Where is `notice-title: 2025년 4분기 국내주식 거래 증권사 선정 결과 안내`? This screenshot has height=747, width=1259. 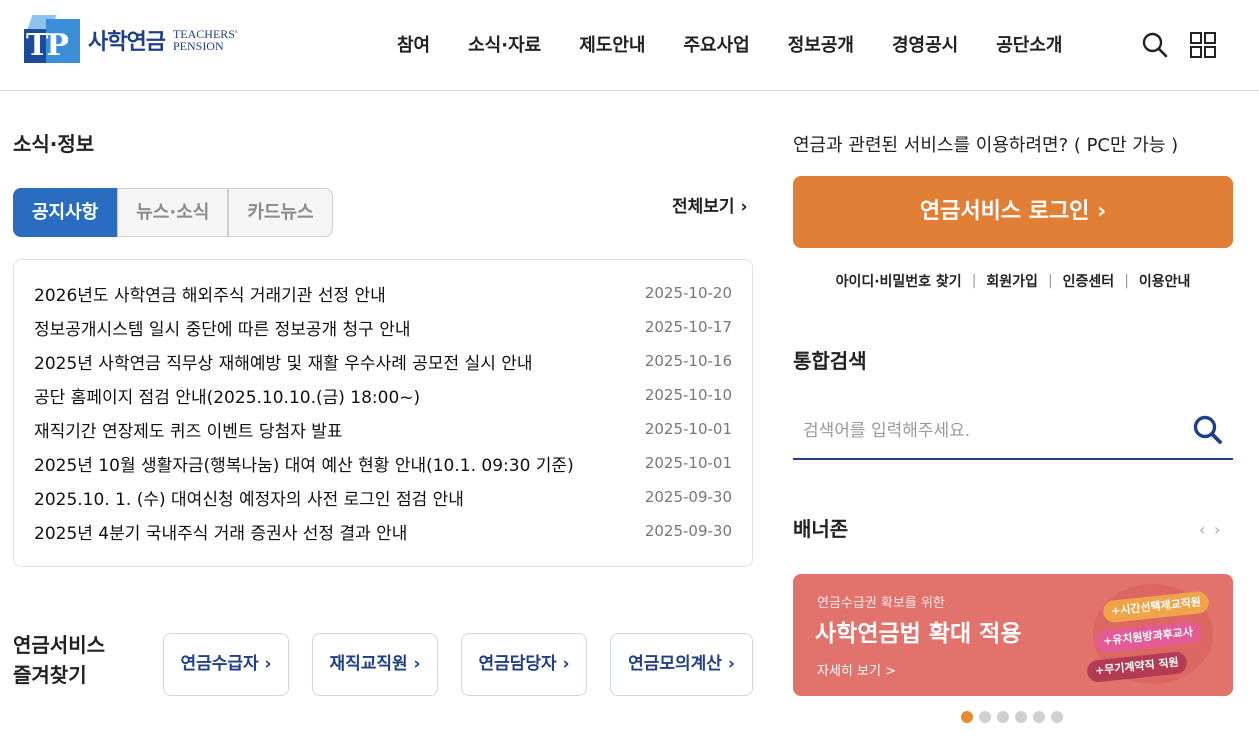
notice-title: 2025년 4분기 국내주식 거래 증권사 선정 결과 안내 is located at coordinates (221, 533).